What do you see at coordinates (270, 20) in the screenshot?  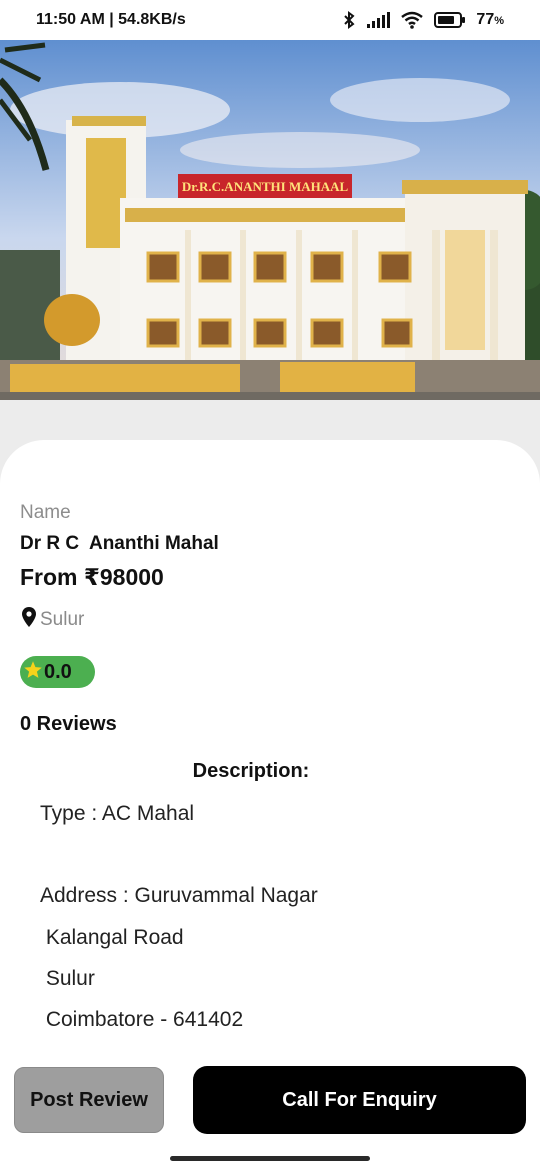 I see `status-bar: 11:50 AM | 54.8KB/s 77%` at bounding box center [270, 20].